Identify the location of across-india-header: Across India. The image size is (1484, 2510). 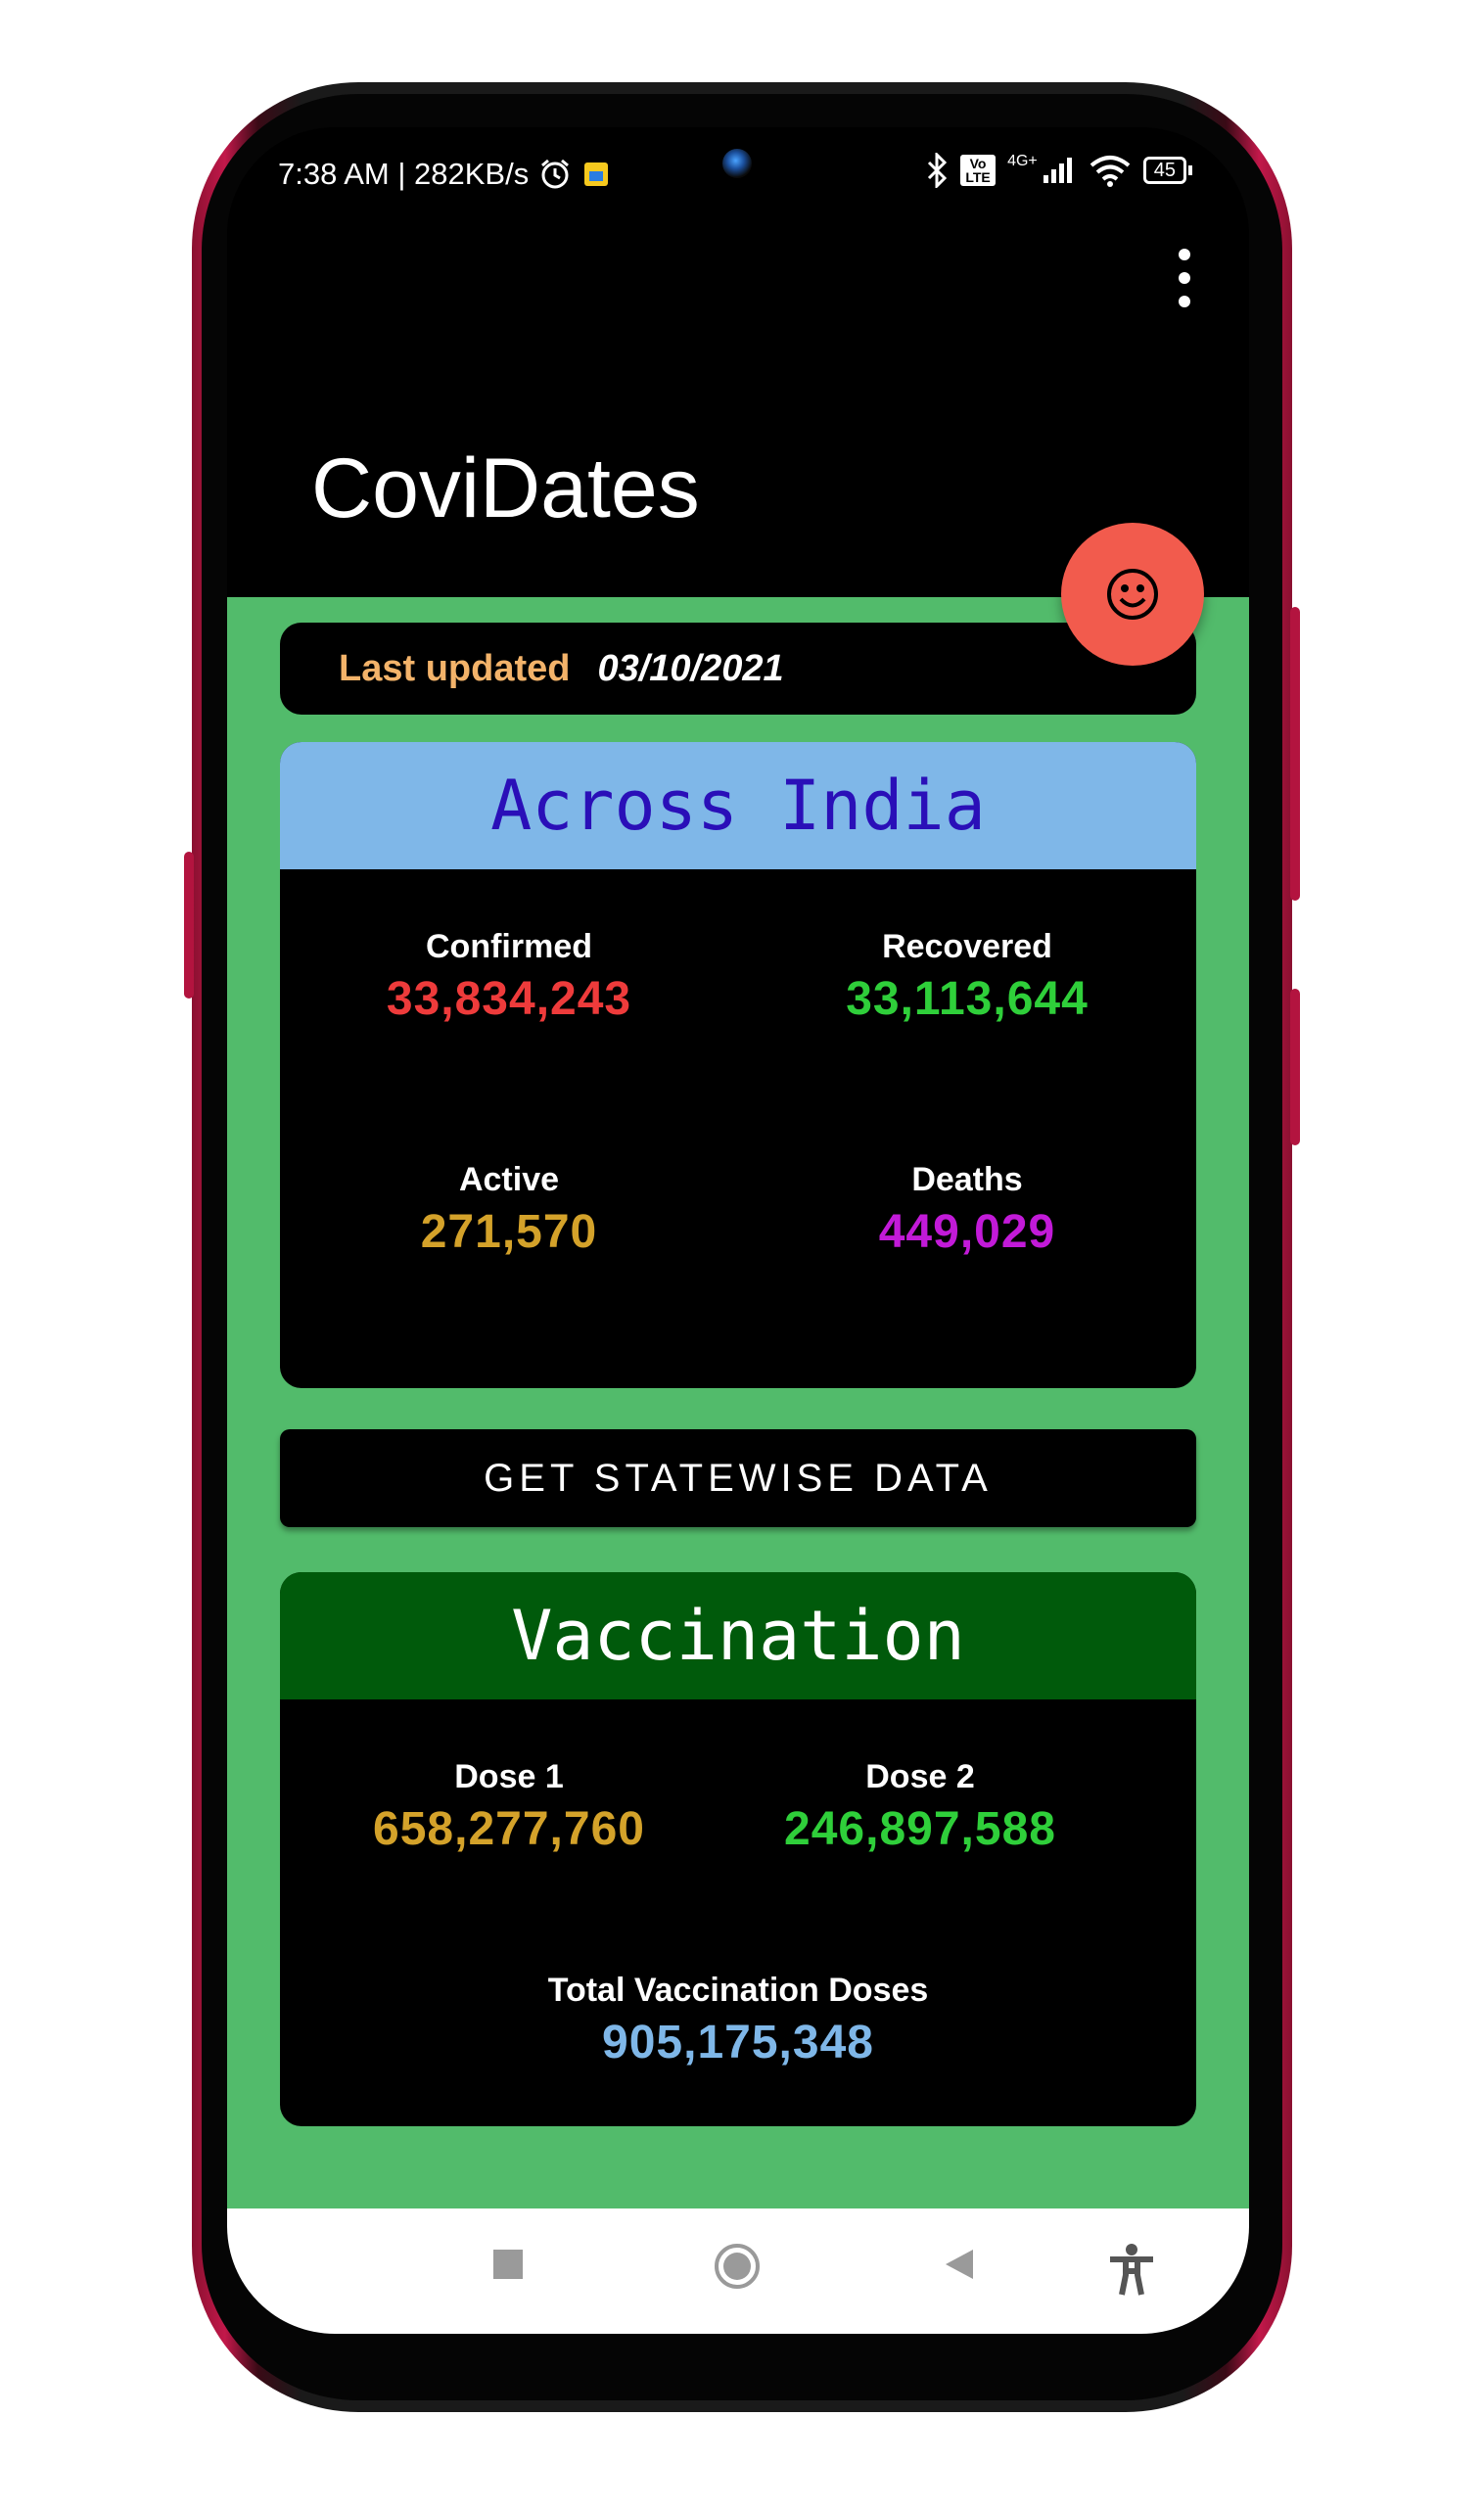
(738, 806).